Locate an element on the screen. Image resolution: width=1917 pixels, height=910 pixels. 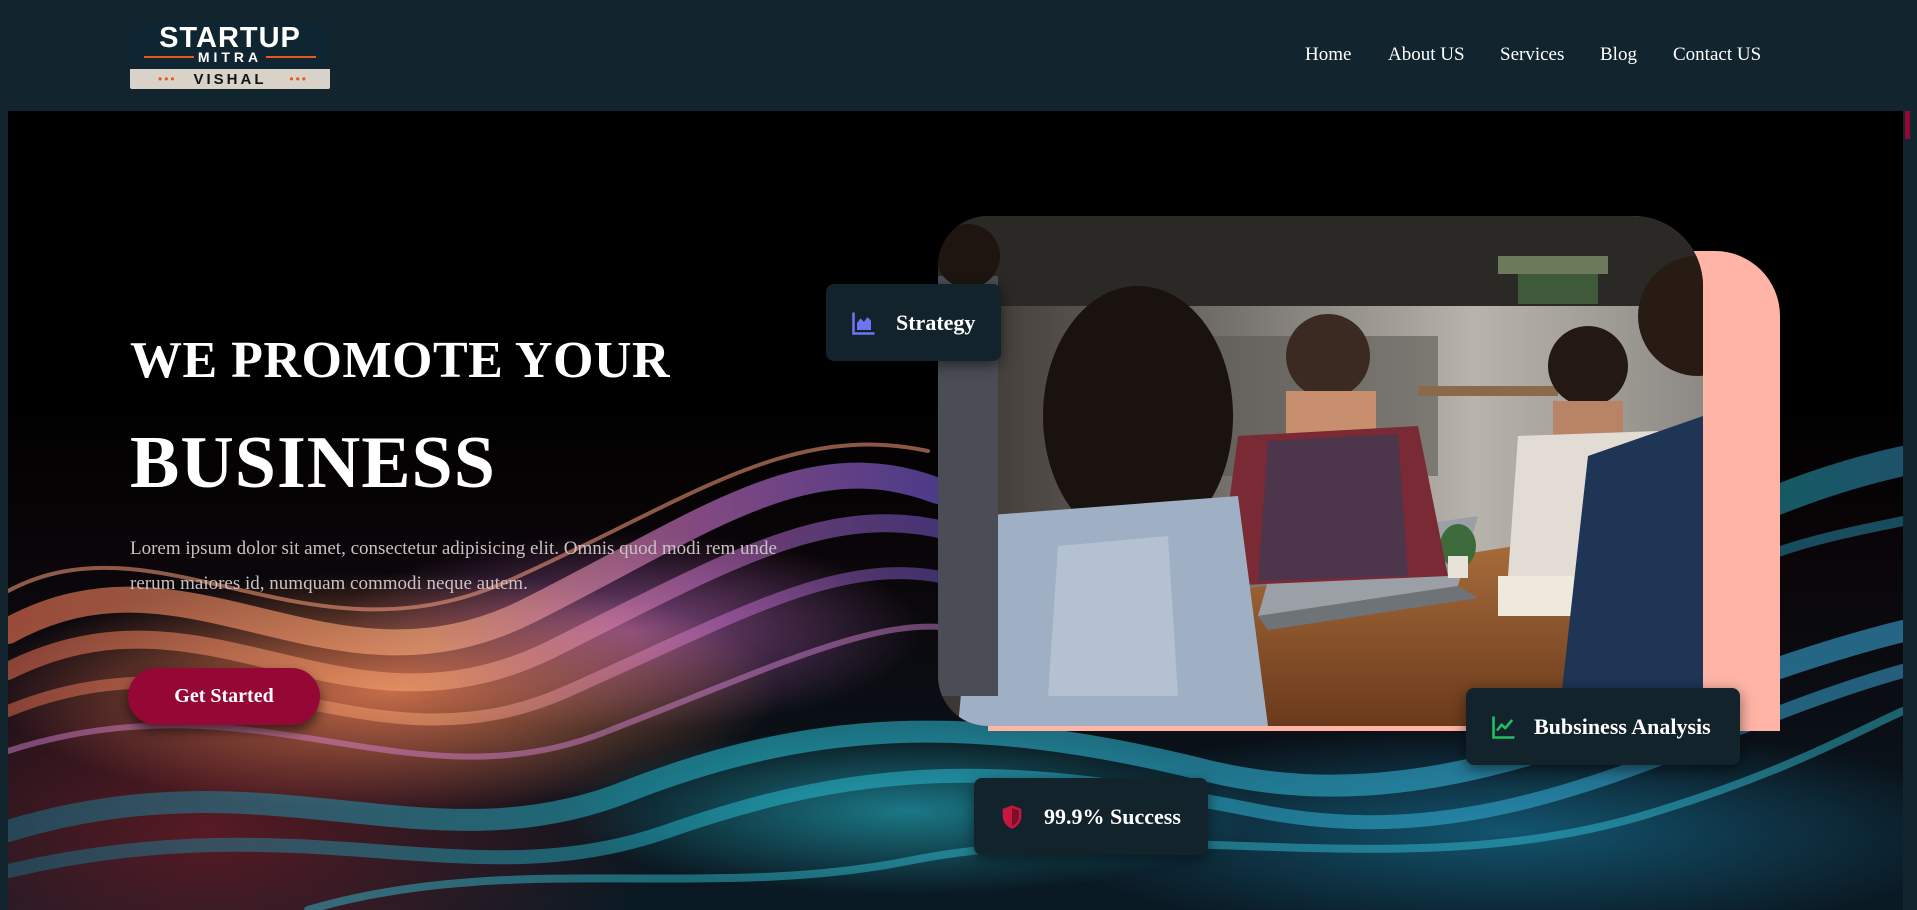
nav-home: Home is located at coordinates (1328, 55).